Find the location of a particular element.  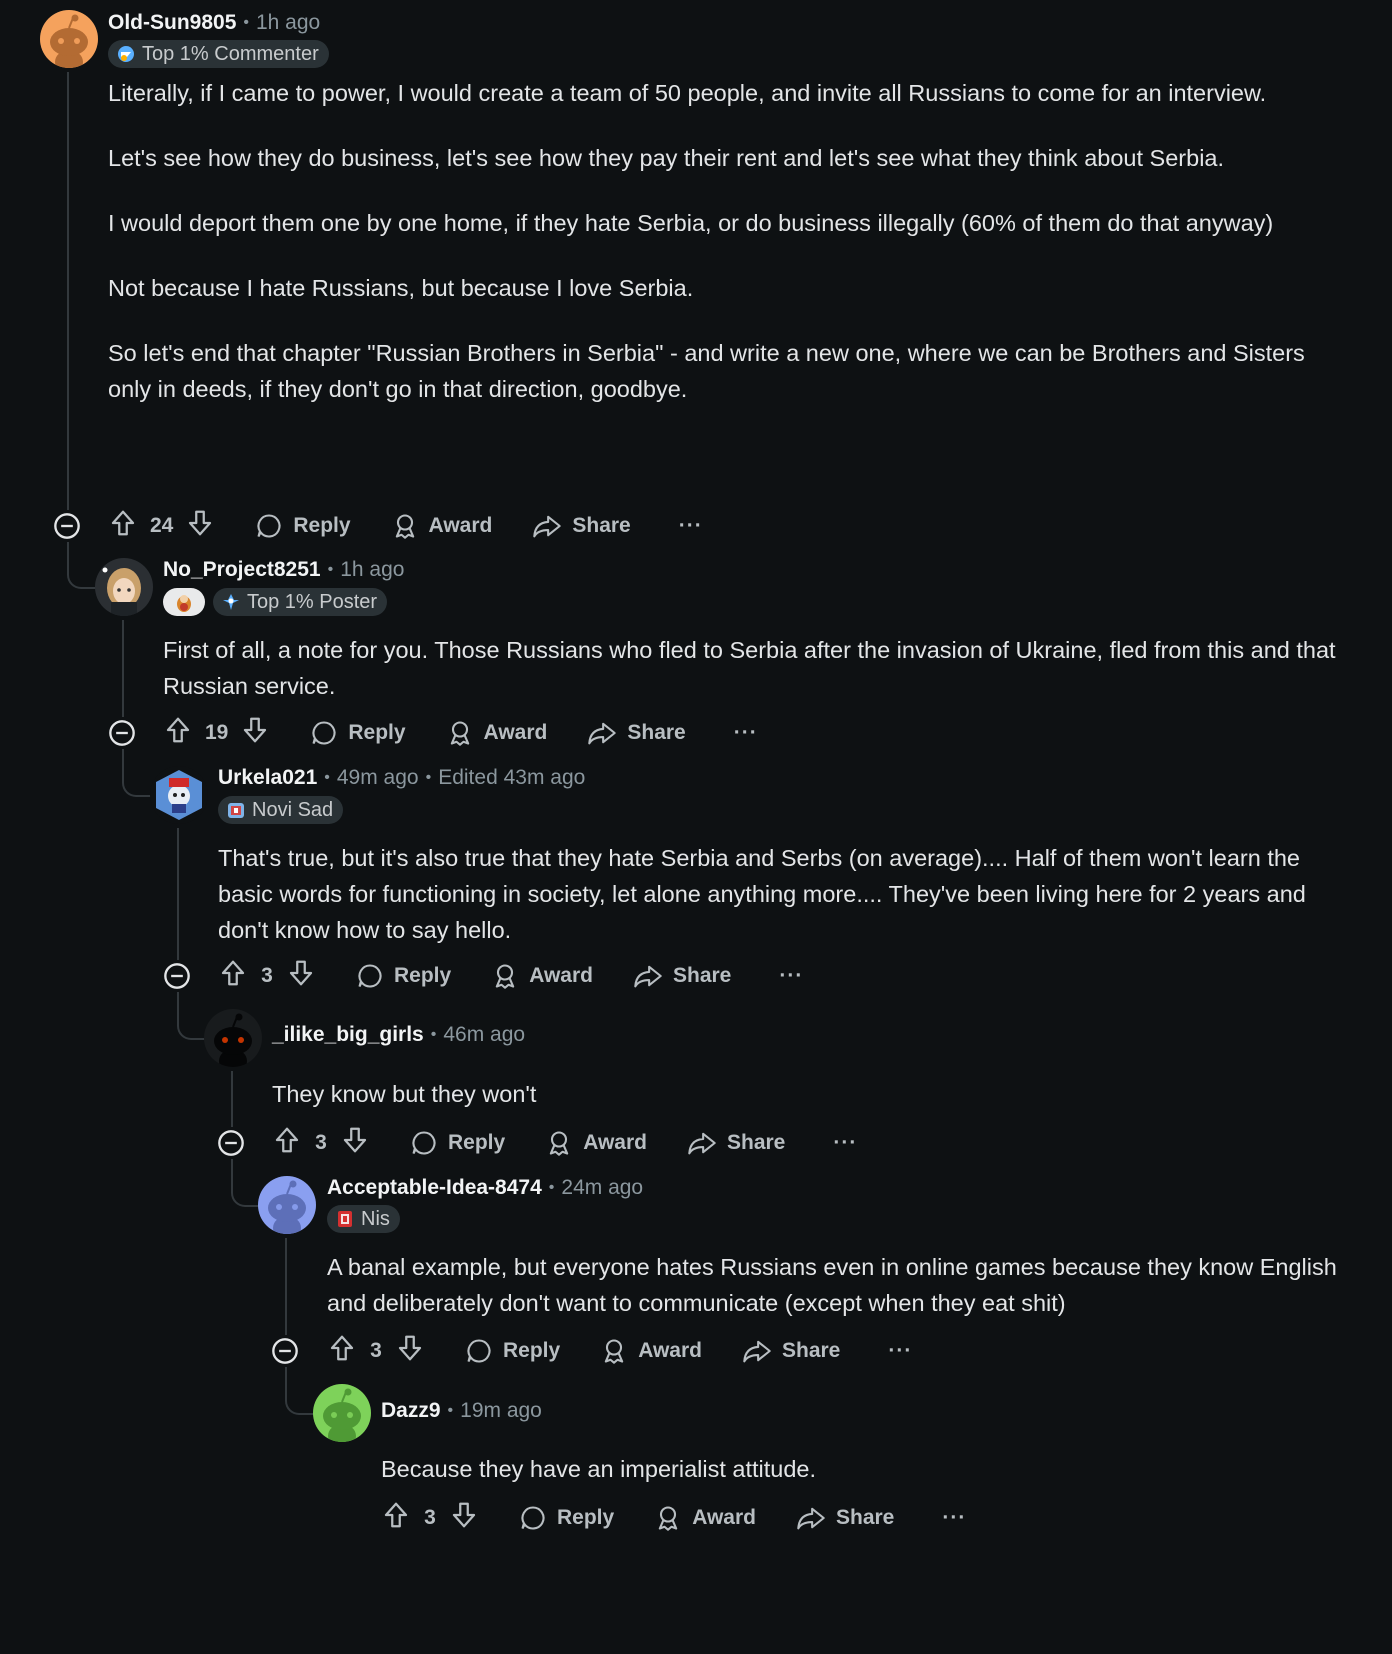

user-flair: Top 1% Poster is located at coordinates (300, 602).